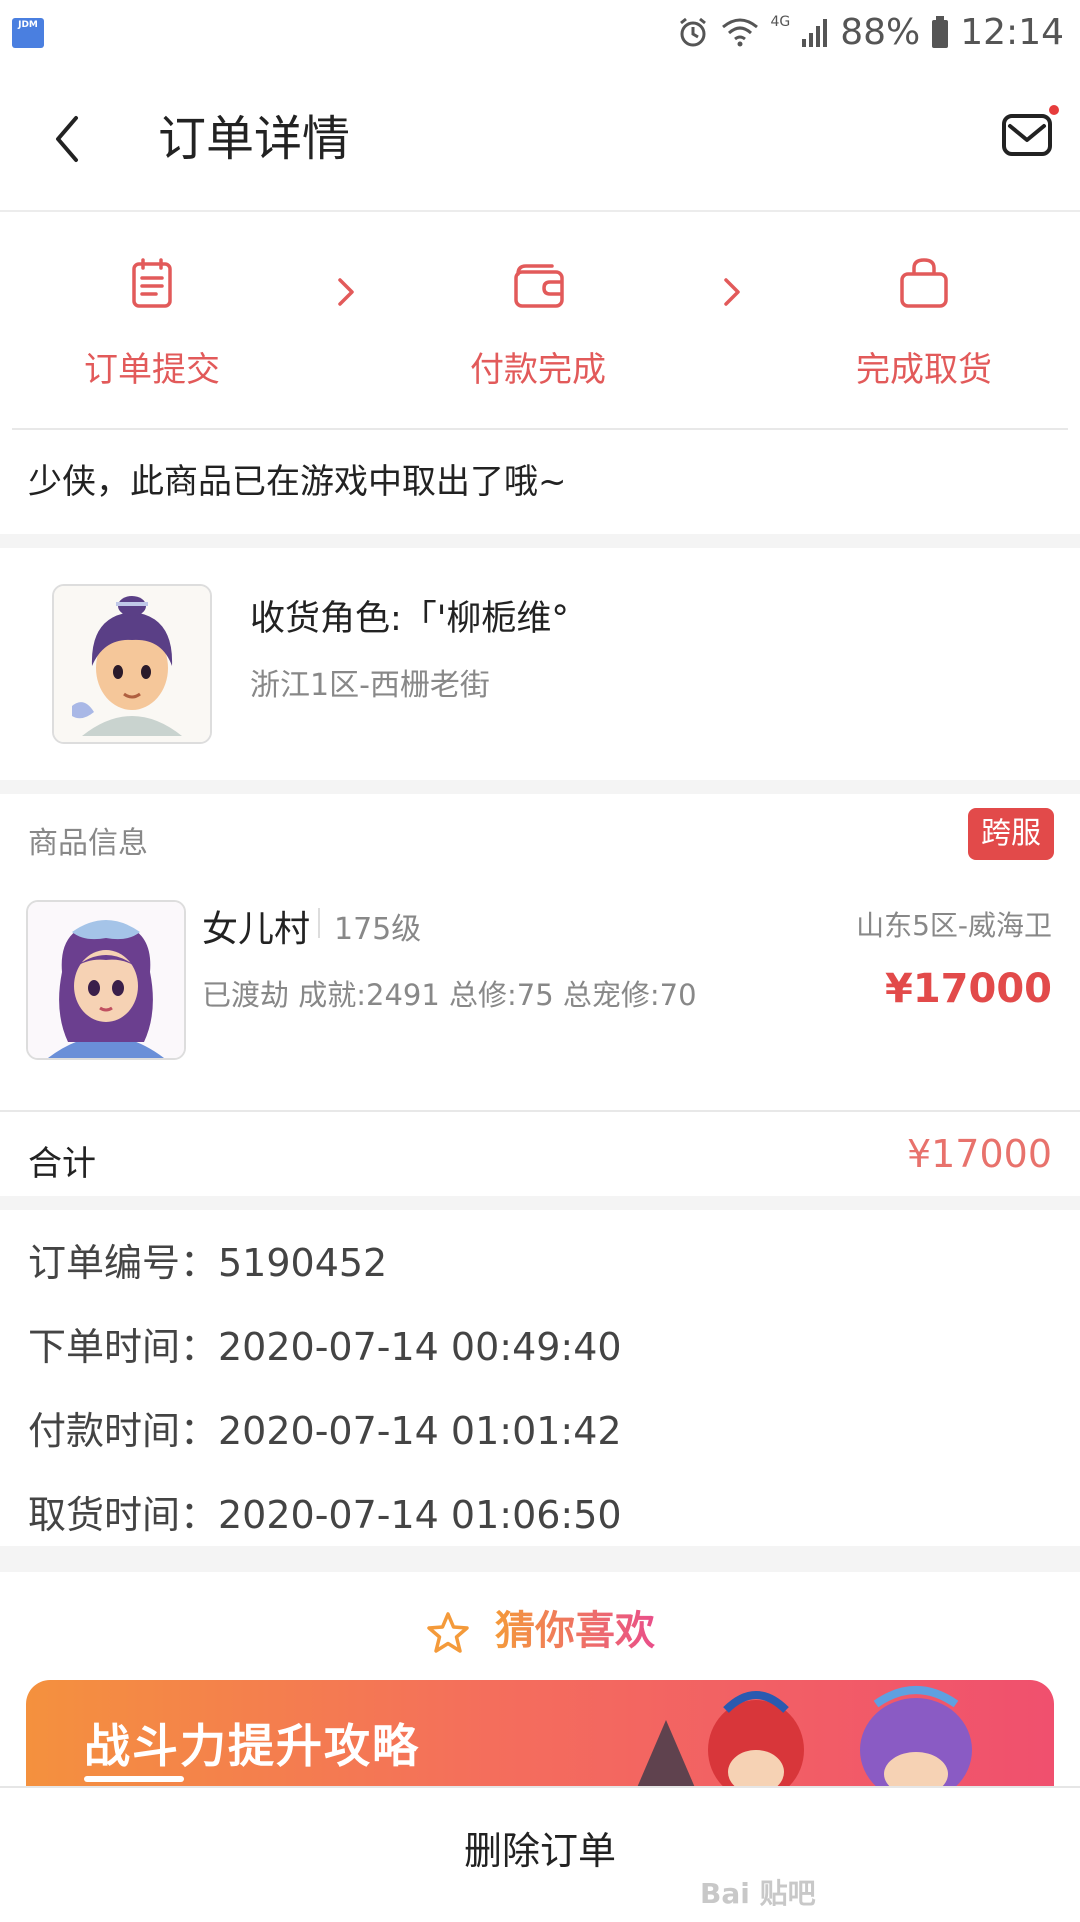 The width and height of the screenshot is (1080, 1922). What do you see at coordinates (297, 482) in the screenshot?
I see `pickup-notice: 少侠，此商品已在游戏中取出了哦~` at bounding box center [297, 482].